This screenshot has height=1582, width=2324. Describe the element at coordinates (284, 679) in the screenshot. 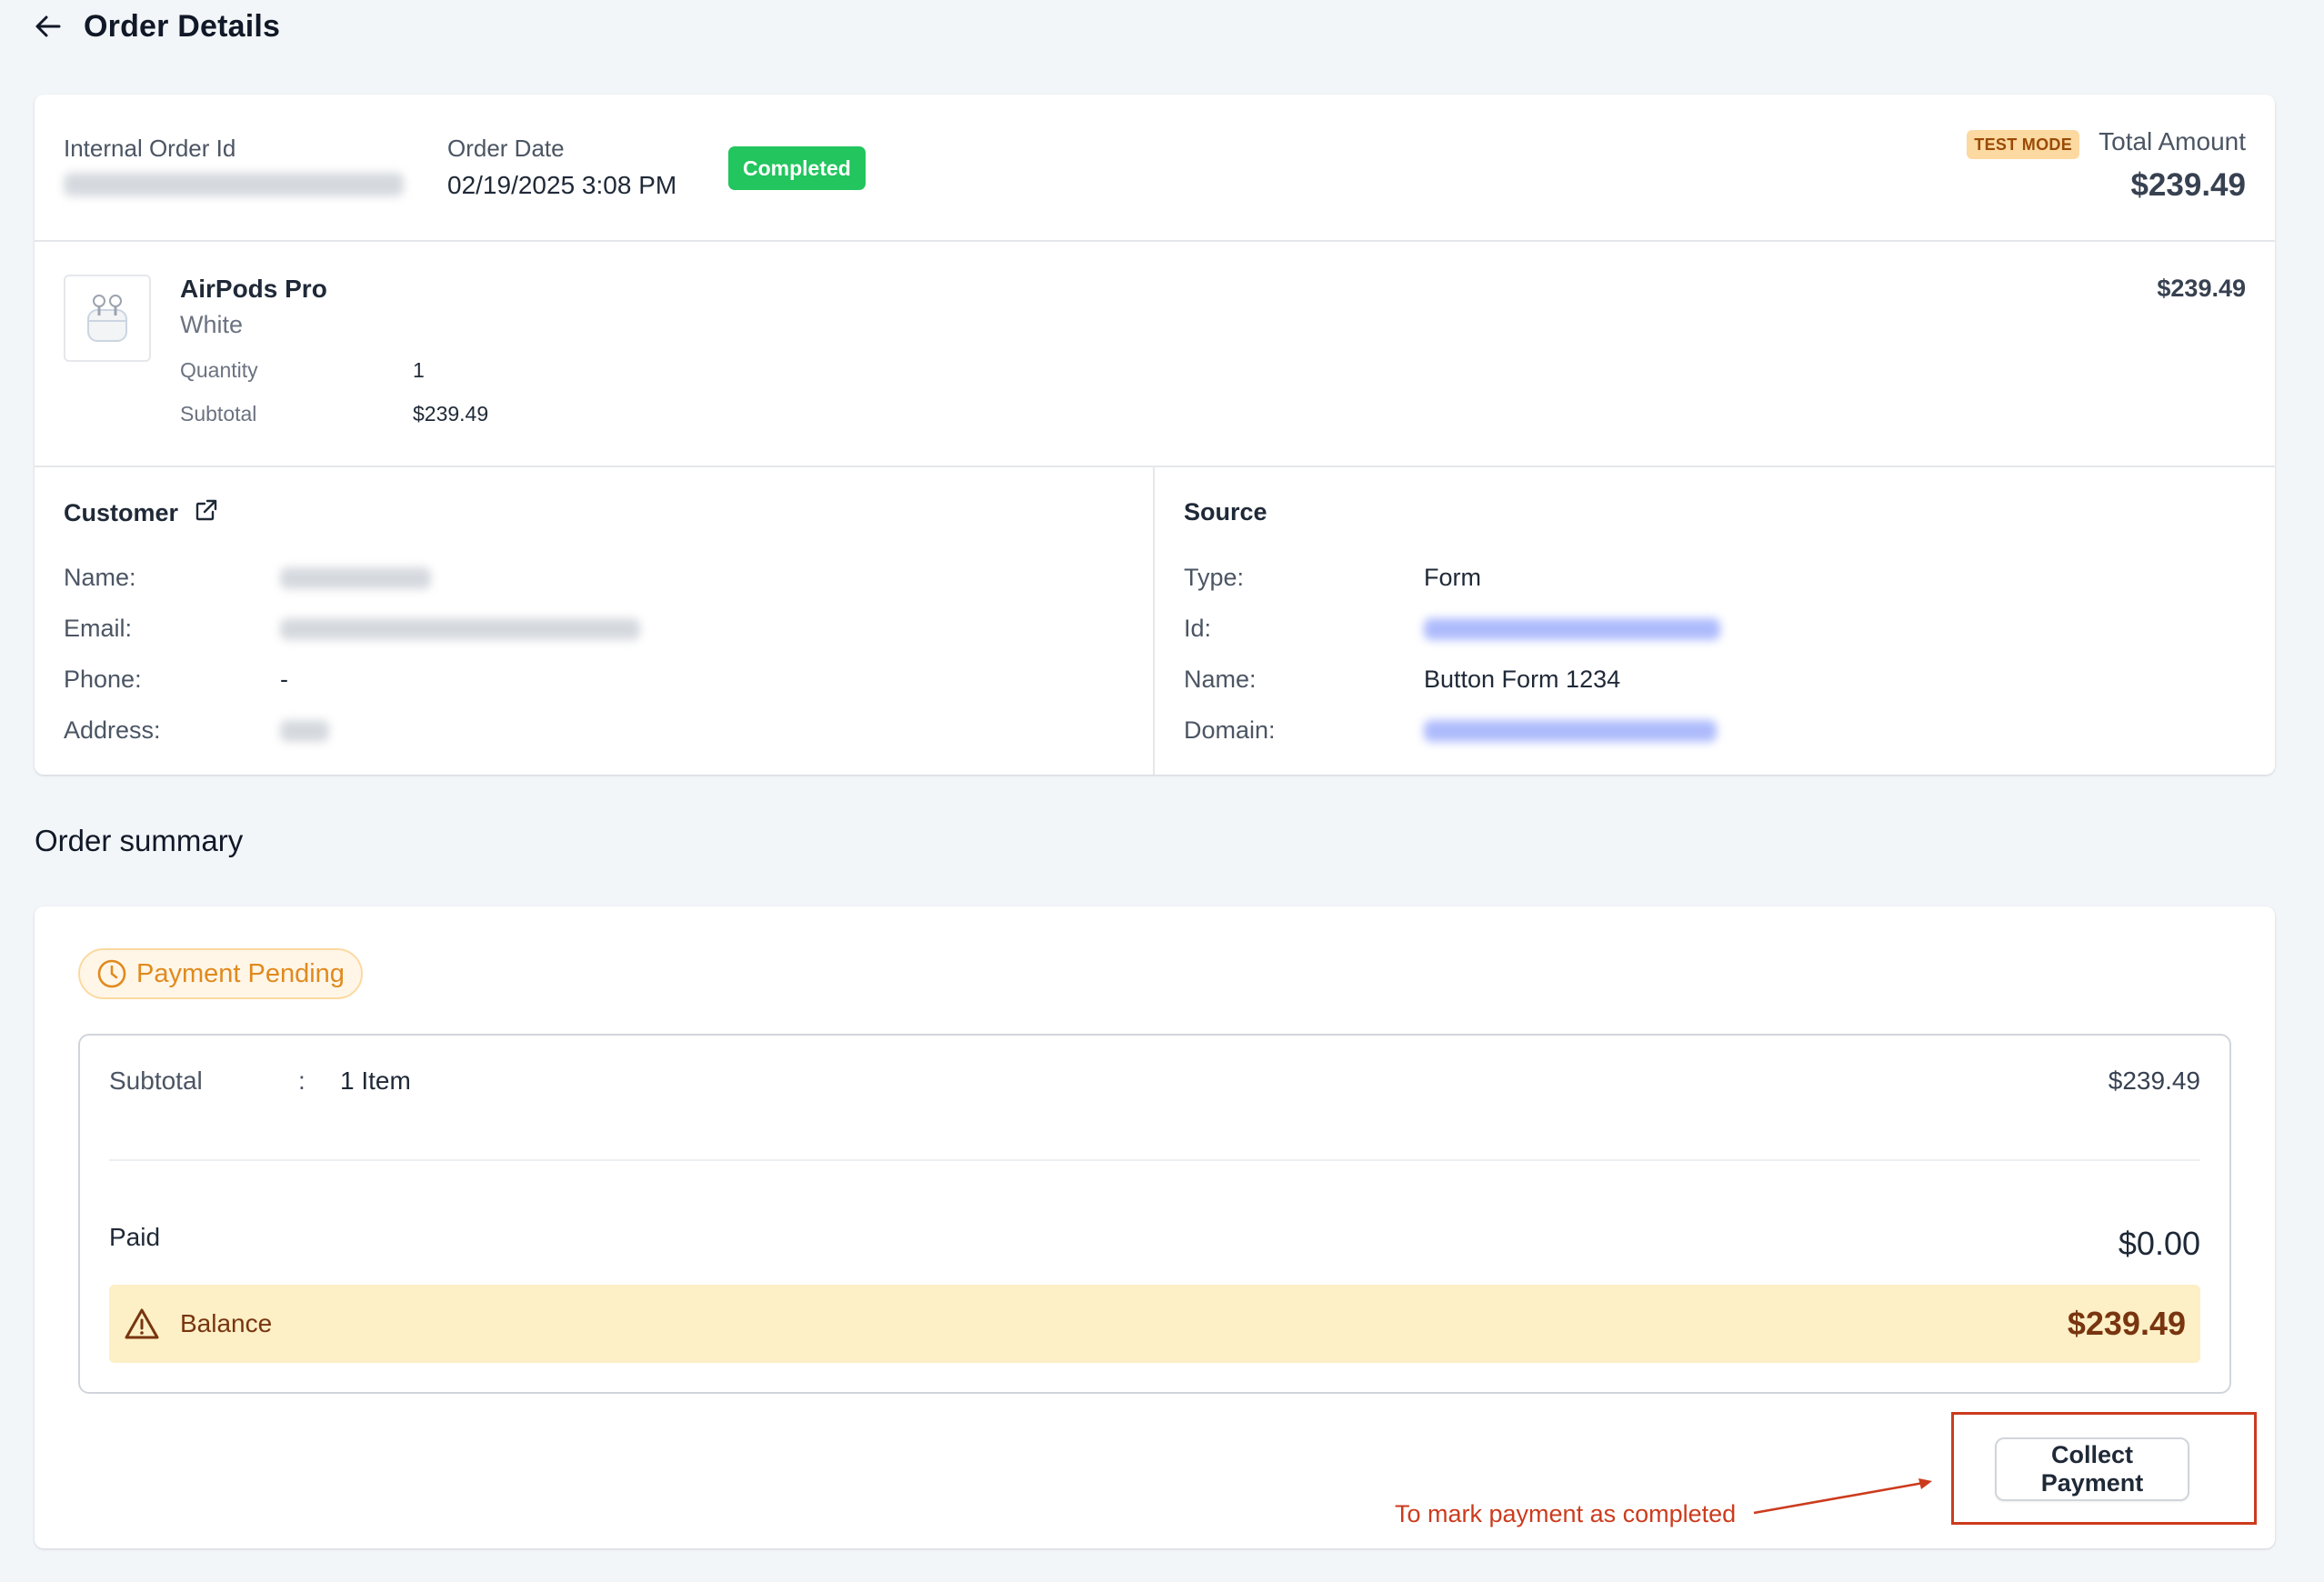

I see `customer-phone-value: -` at that location.